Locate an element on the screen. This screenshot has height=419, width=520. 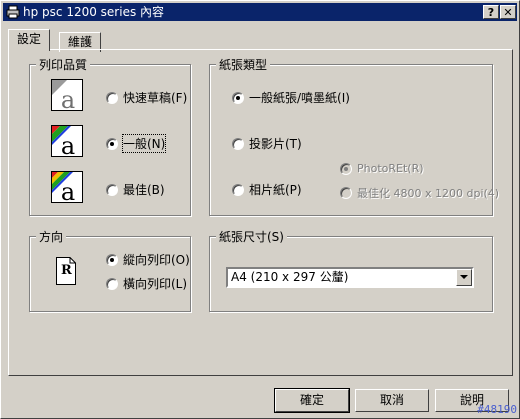
orientation-portrait-radio is located at coordinates (112, 259).